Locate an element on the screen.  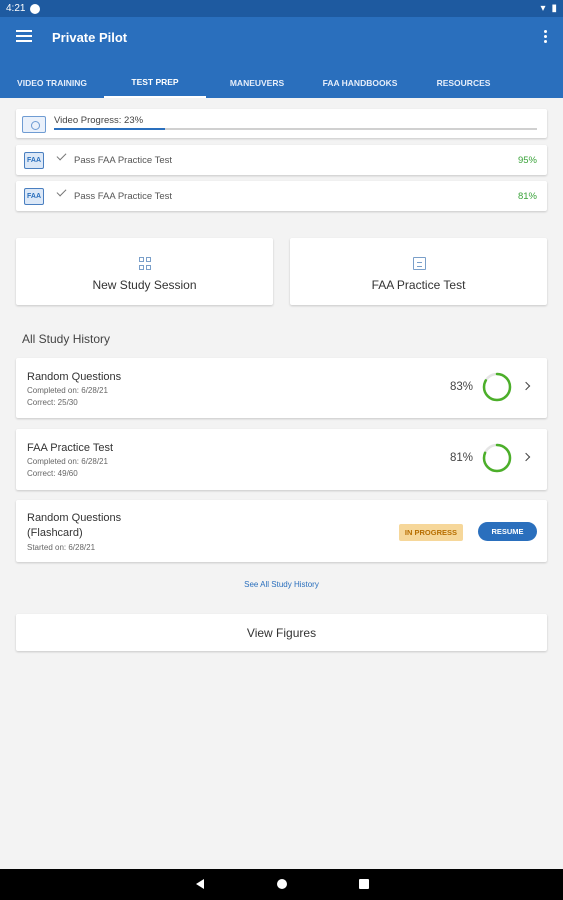
status-time: 4:21 is located at coordinates (16, 8).